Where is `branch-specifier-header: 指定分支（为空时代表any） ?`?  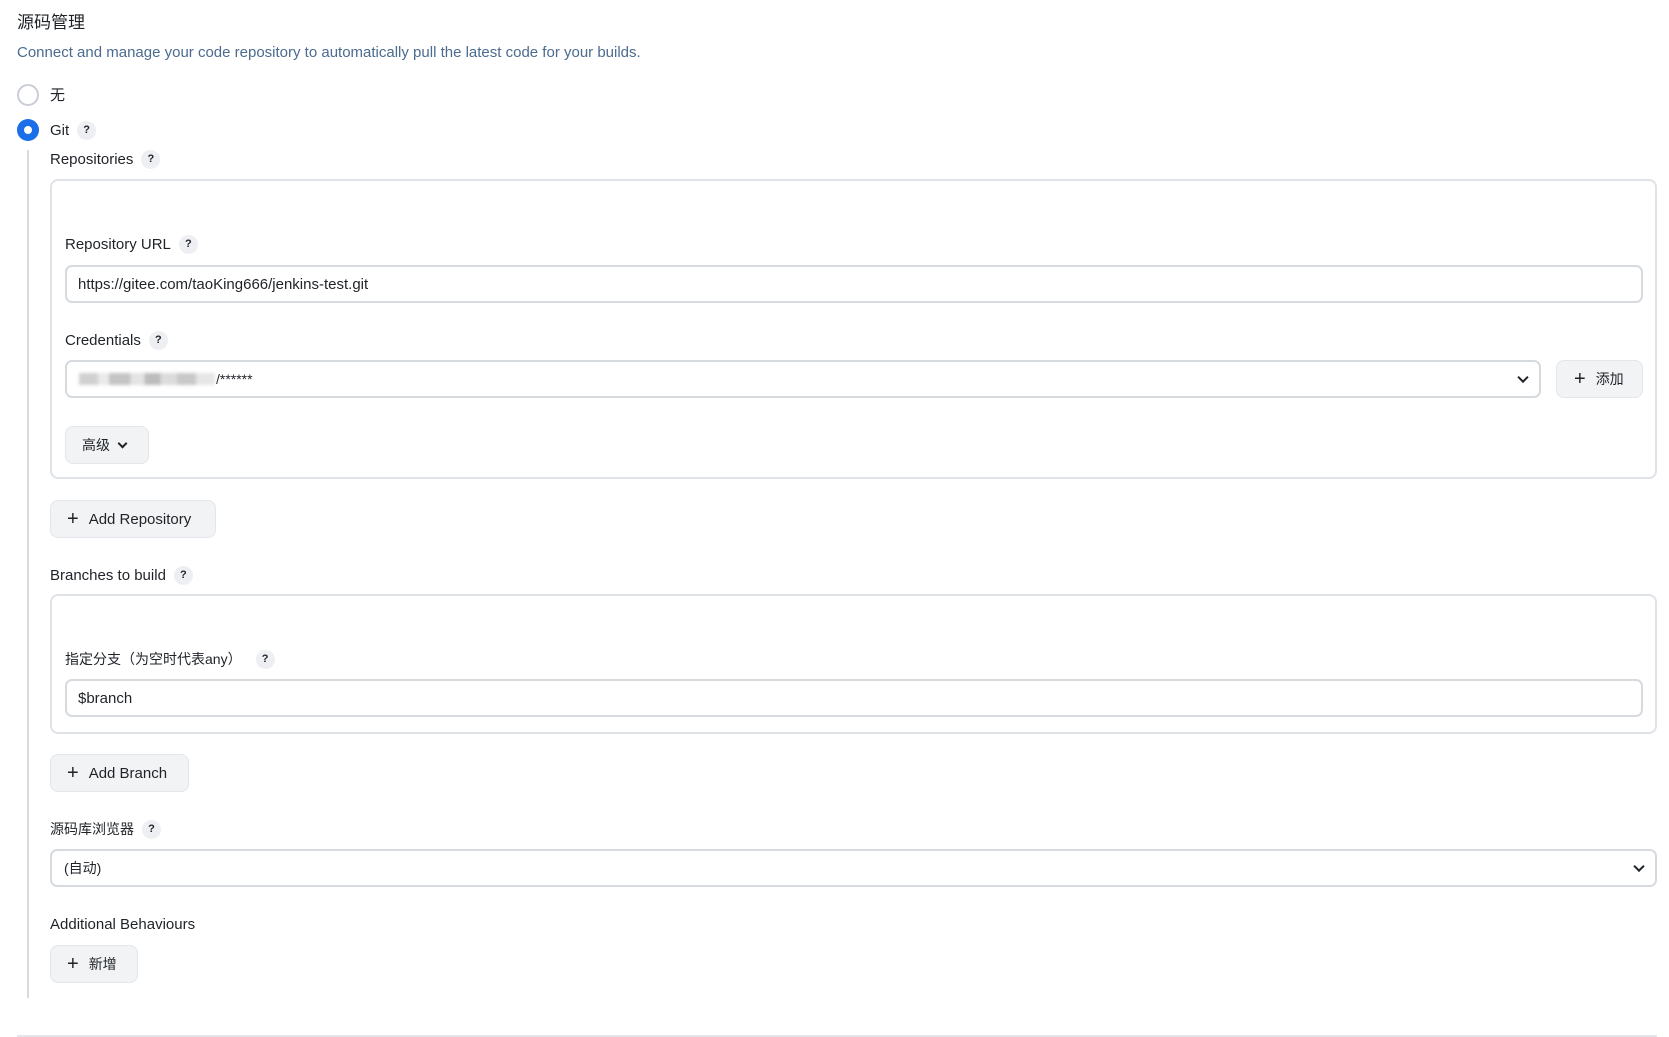
branch-specifier-header: 指定分支（为空时代表any） ? is located at coordinates (170, 659).